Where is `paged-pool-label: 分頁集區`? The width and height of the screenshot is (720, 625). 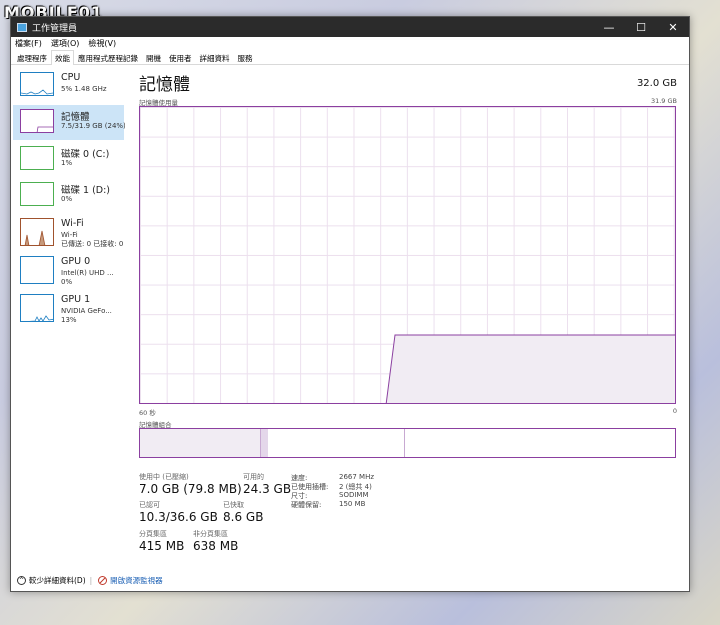 paged-pool-label: 分頁集區 is located at coordinates (153, 534).